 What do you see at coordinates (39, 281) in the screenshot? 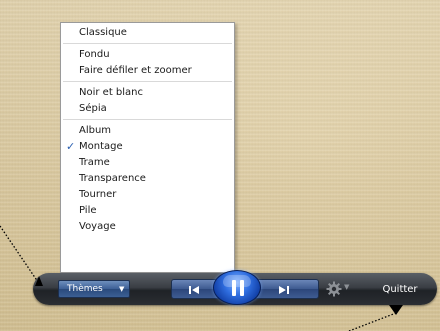
I see `callout-arrow-up-icon` at bounding box center [39, 281].